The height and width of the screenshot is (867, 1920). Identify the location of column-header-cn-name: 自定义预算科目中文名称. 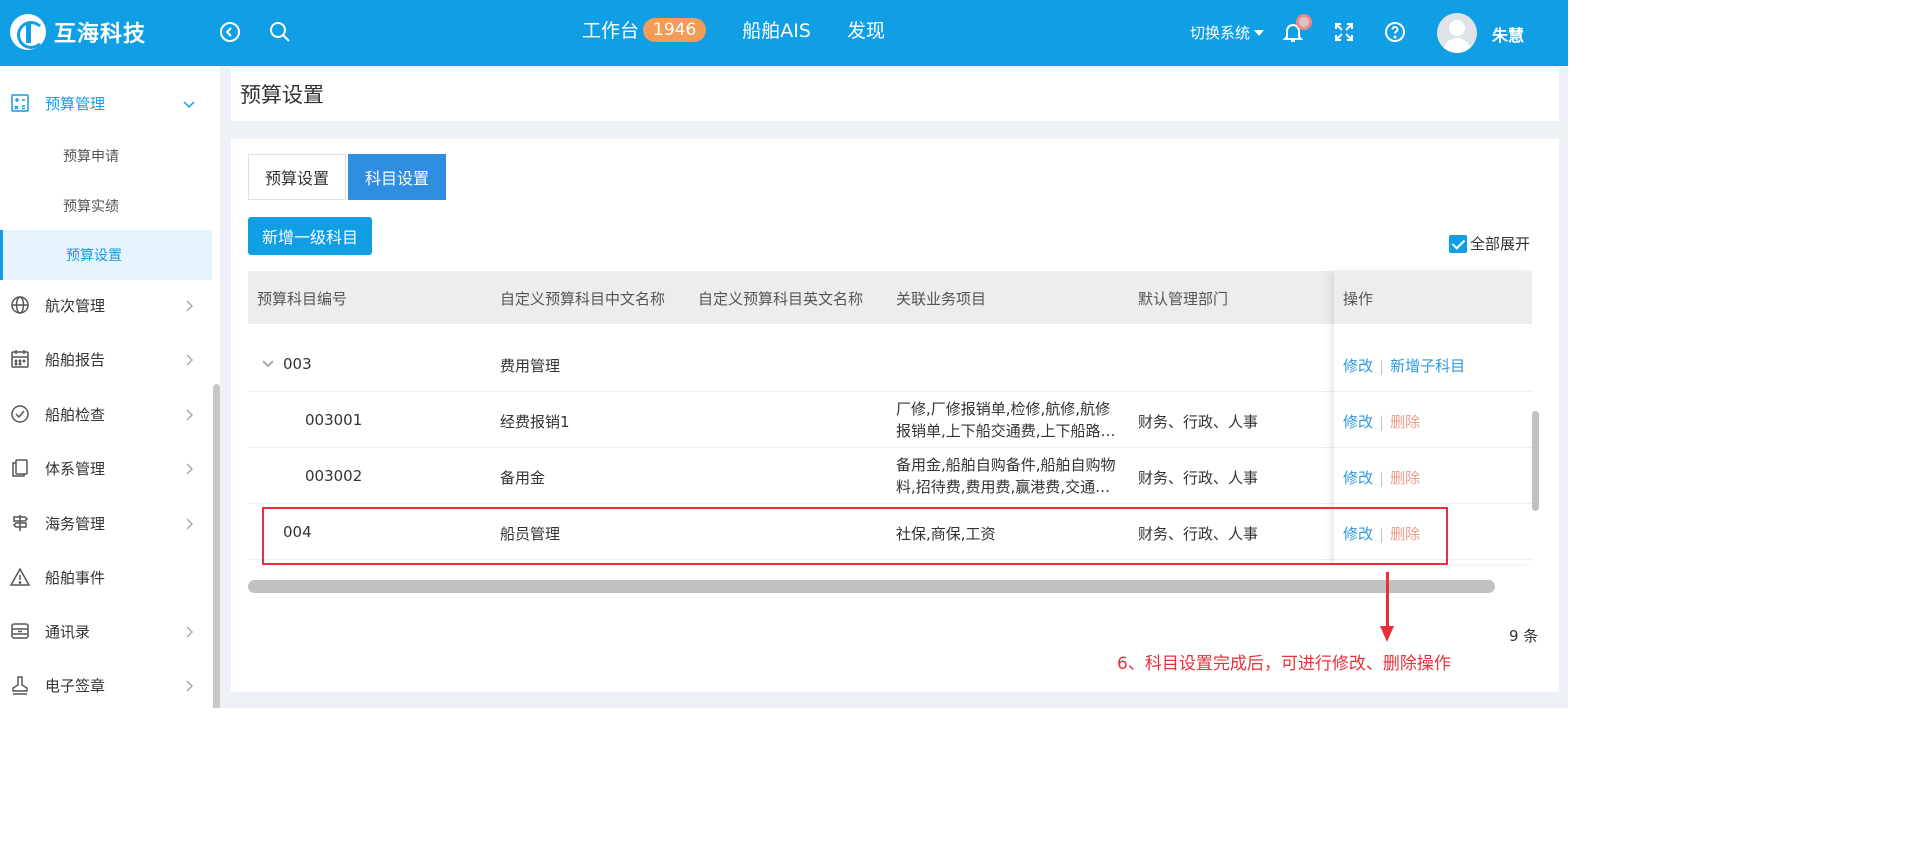
(583, 299).